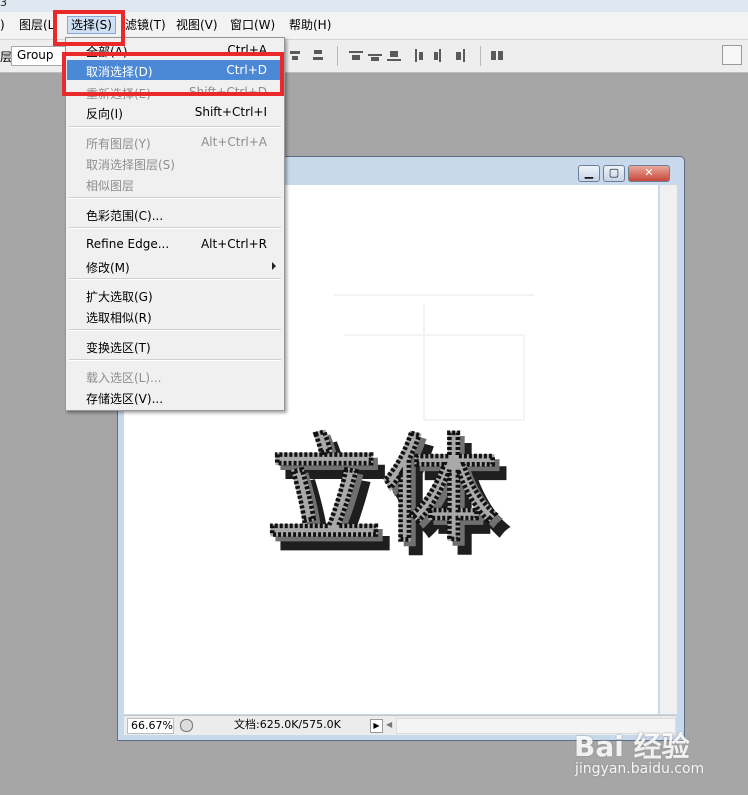 The image size is (748, 795). I want to click on minimize-button: ▁, so click(589, 173).